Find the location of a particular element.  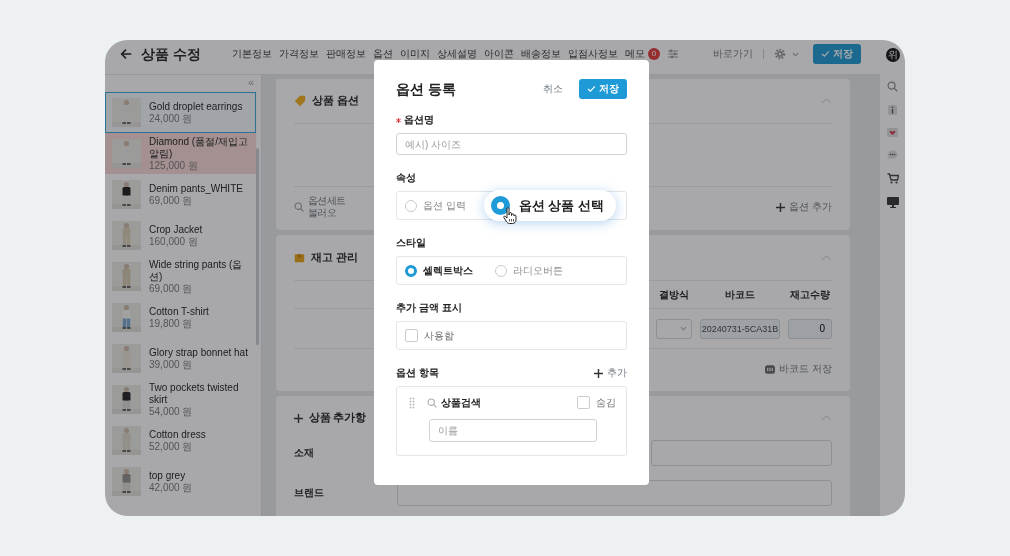

product-item: Diamond (품절/재입고알림) 125,000 원 is located at coordinates (180, 153).